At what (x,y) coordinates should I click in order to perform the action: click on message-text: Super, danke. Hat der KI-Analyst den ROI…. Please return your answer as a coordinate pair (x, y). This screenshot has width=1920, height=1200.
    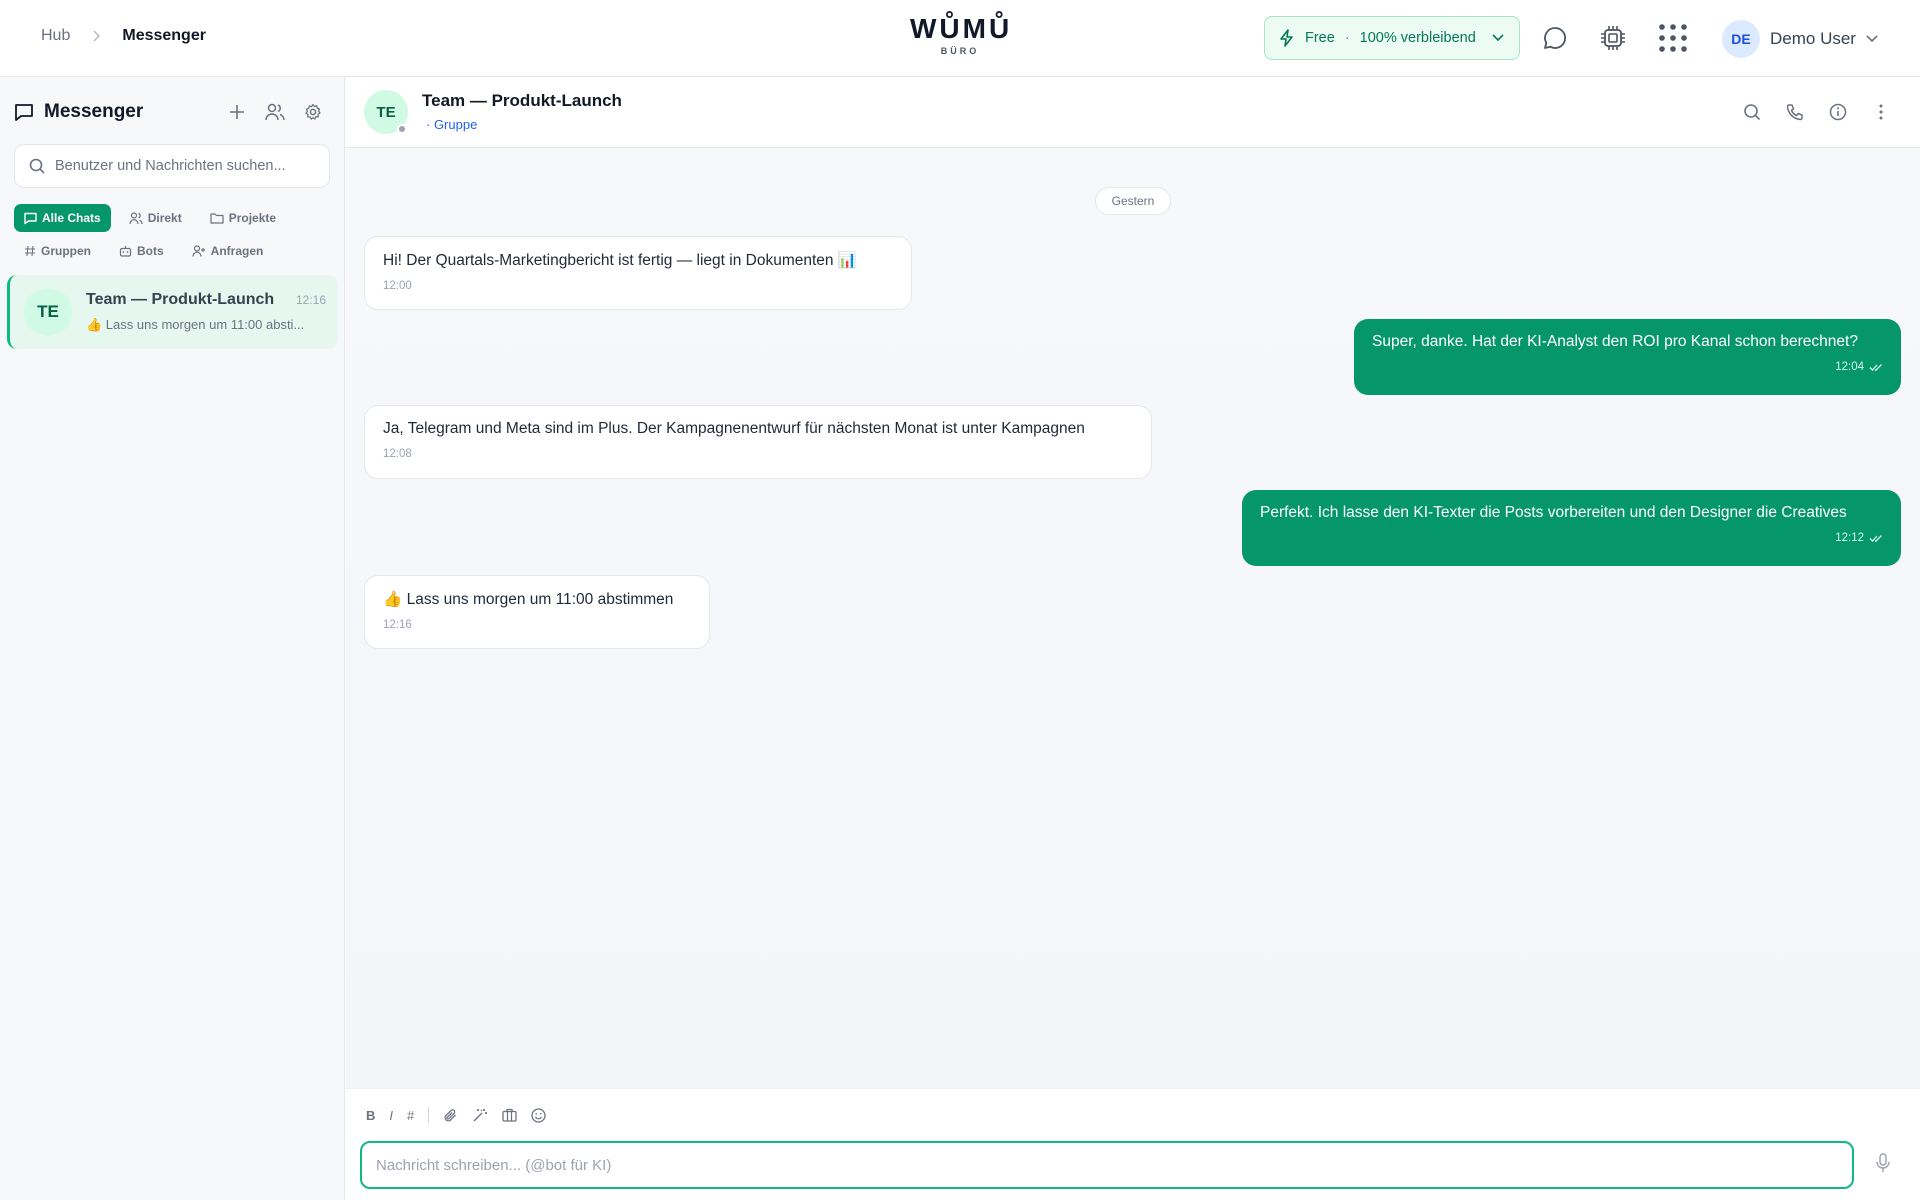
    Looking at the image, I should click on (1615, 341).